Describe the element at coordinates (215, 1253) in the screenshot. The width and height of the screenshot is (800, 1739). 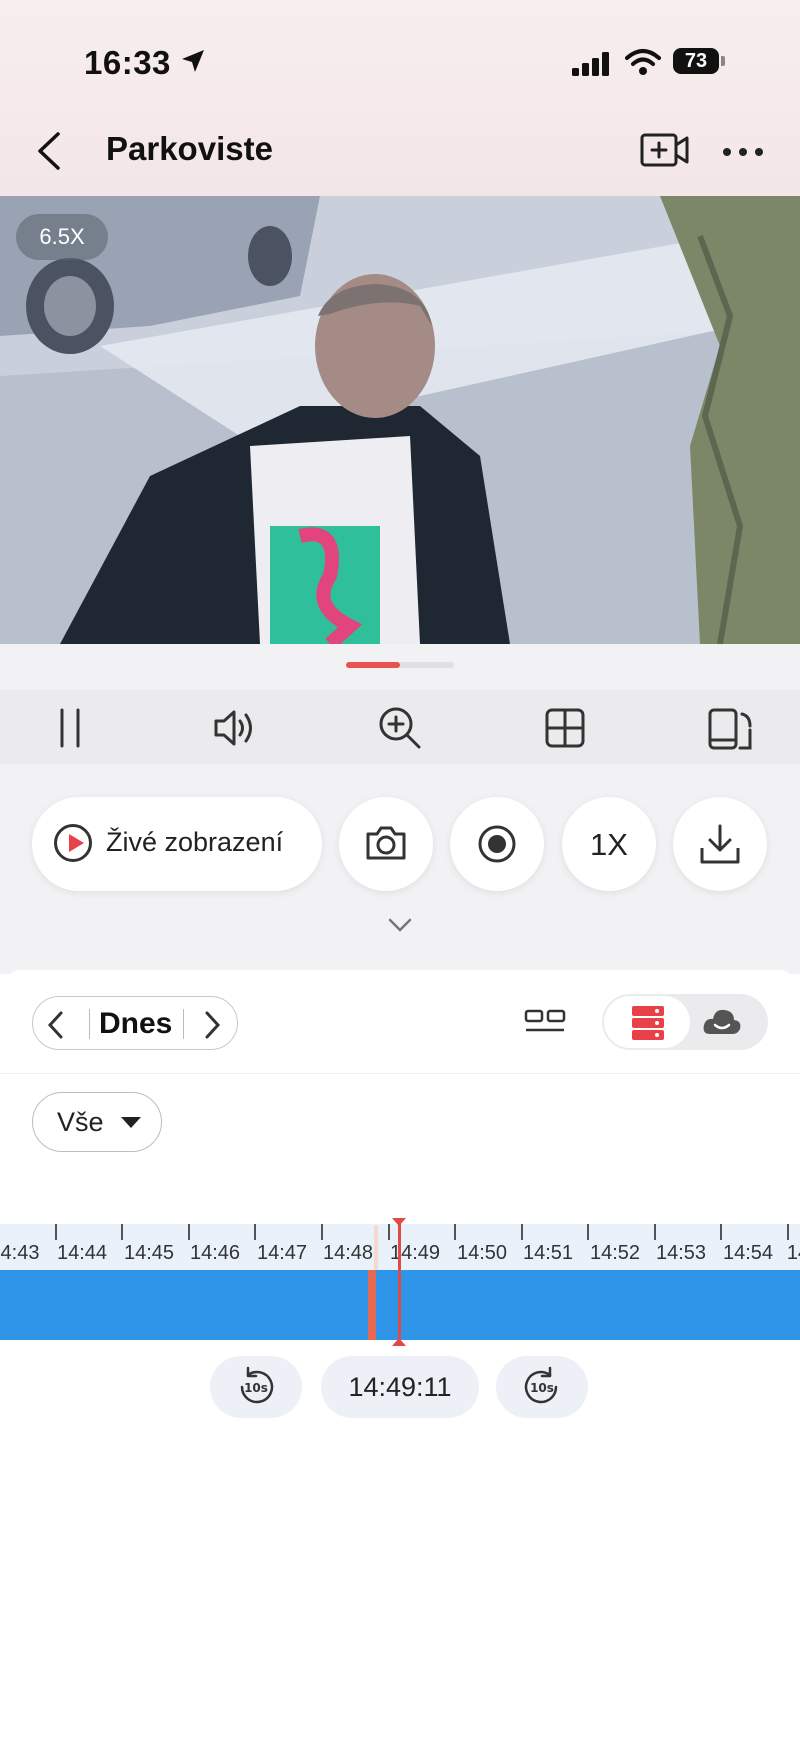
I see `timeline-label: 14:46` at that location.